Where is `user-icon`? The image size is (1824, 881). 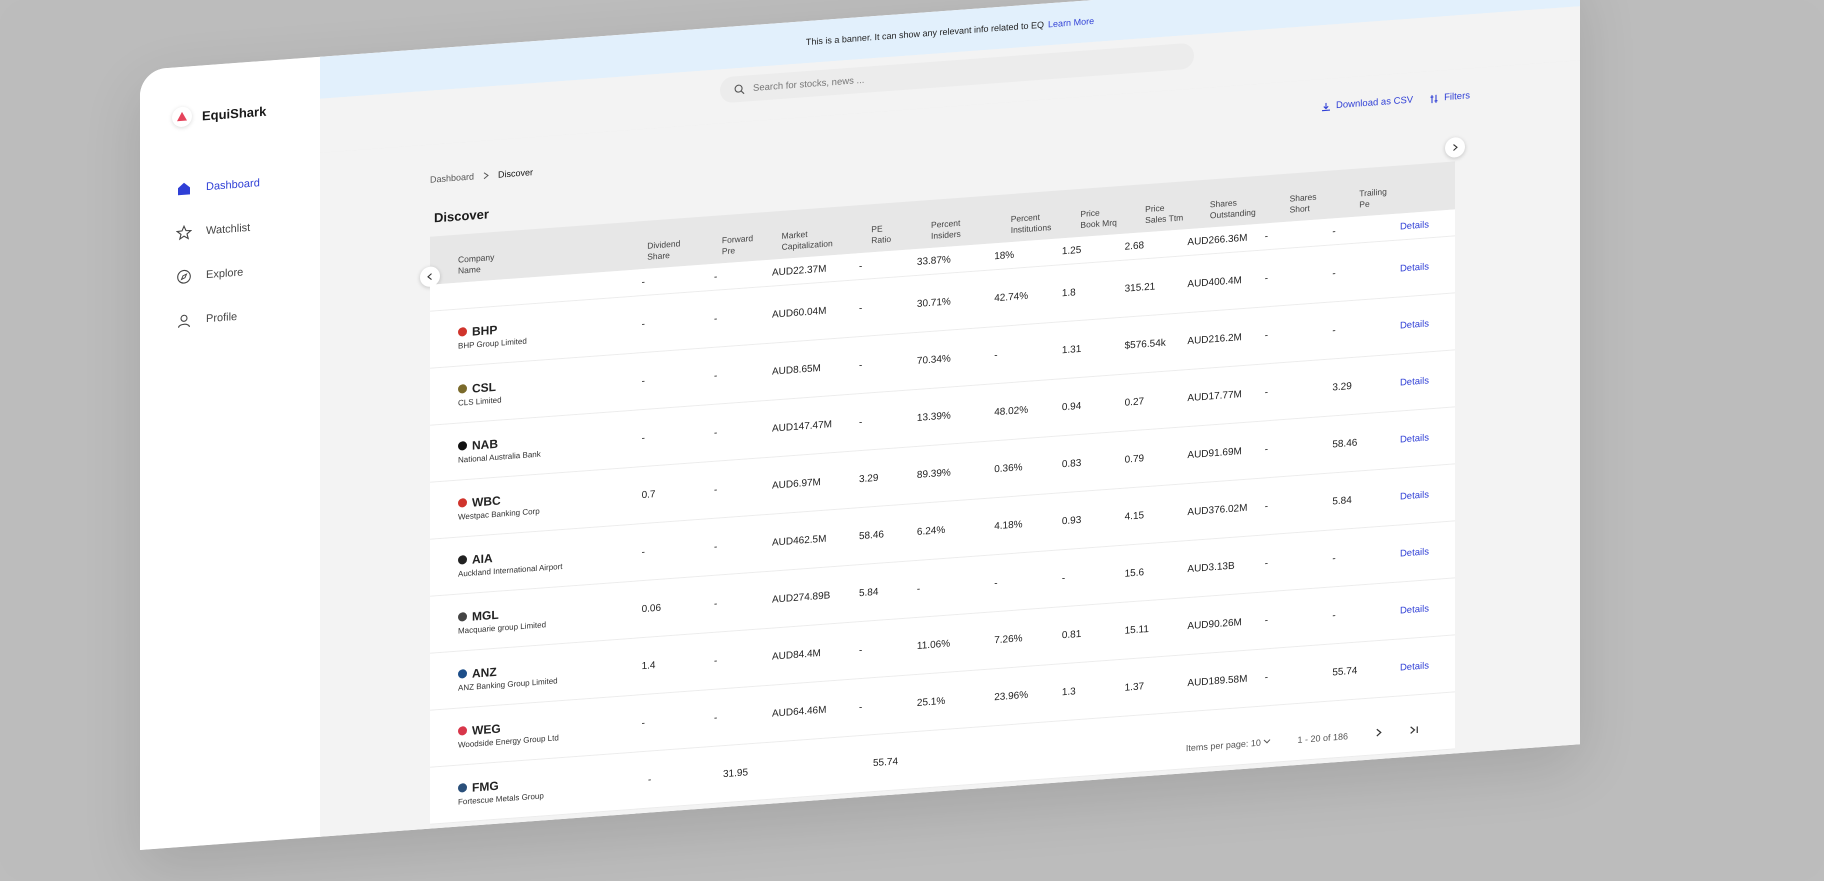 user-icon is located at coordinates (184, 321).